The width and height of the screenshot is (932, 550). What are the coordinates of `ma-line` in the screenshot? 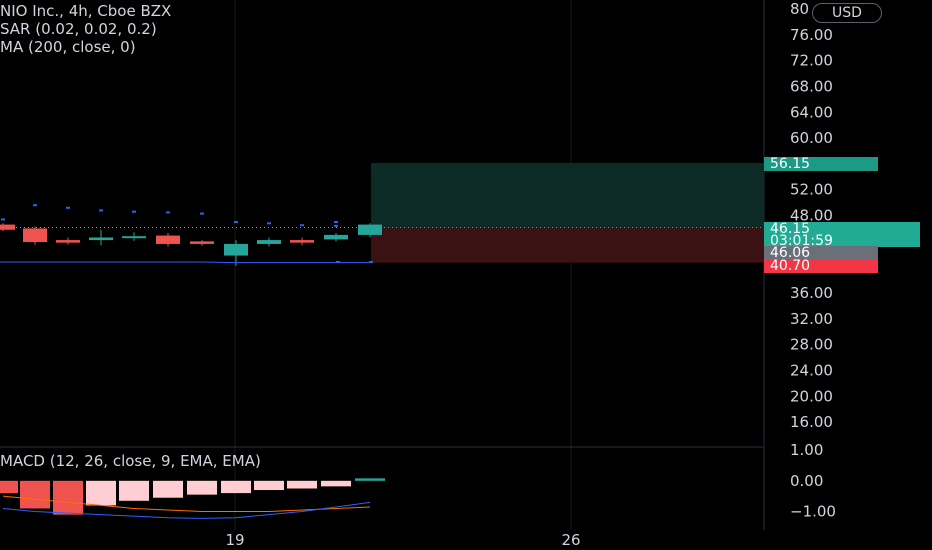 It's located at (185, 262).